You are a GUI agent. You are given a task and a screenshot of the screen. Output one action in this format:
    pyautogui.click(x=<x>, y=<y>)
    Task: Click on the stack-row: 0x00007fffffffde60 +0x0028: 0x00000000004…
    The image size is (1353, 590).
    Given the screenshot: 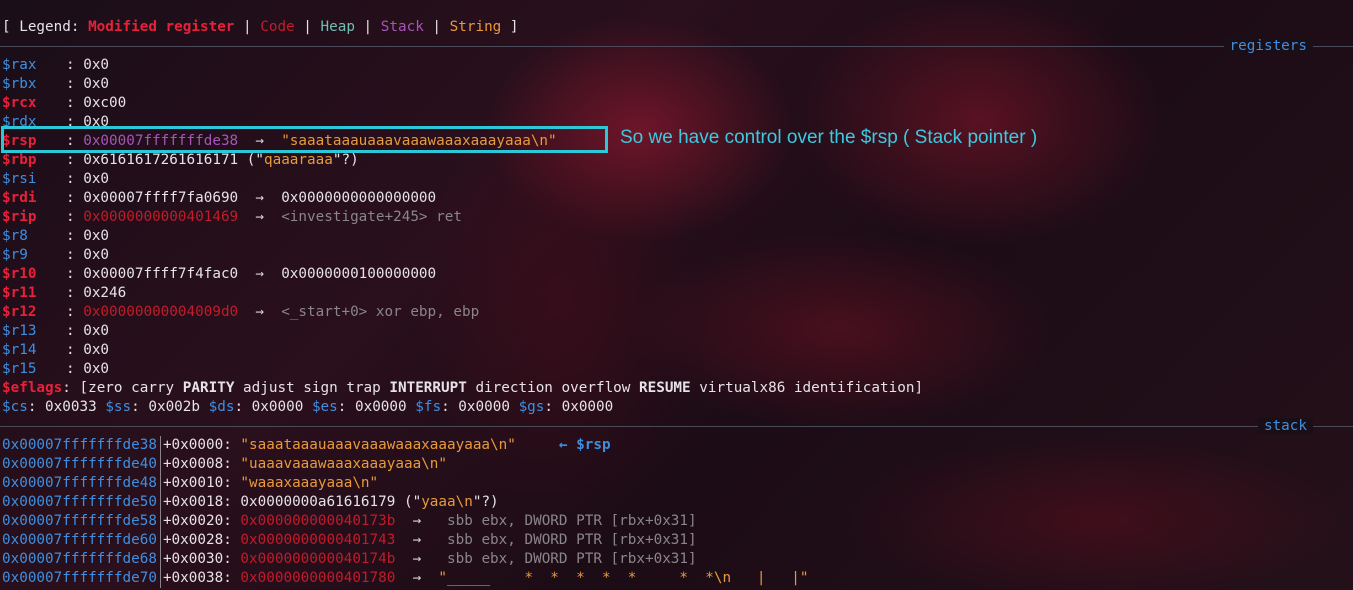 What is the action you would take?
    pyautogui.click(x=349, y=540)
    